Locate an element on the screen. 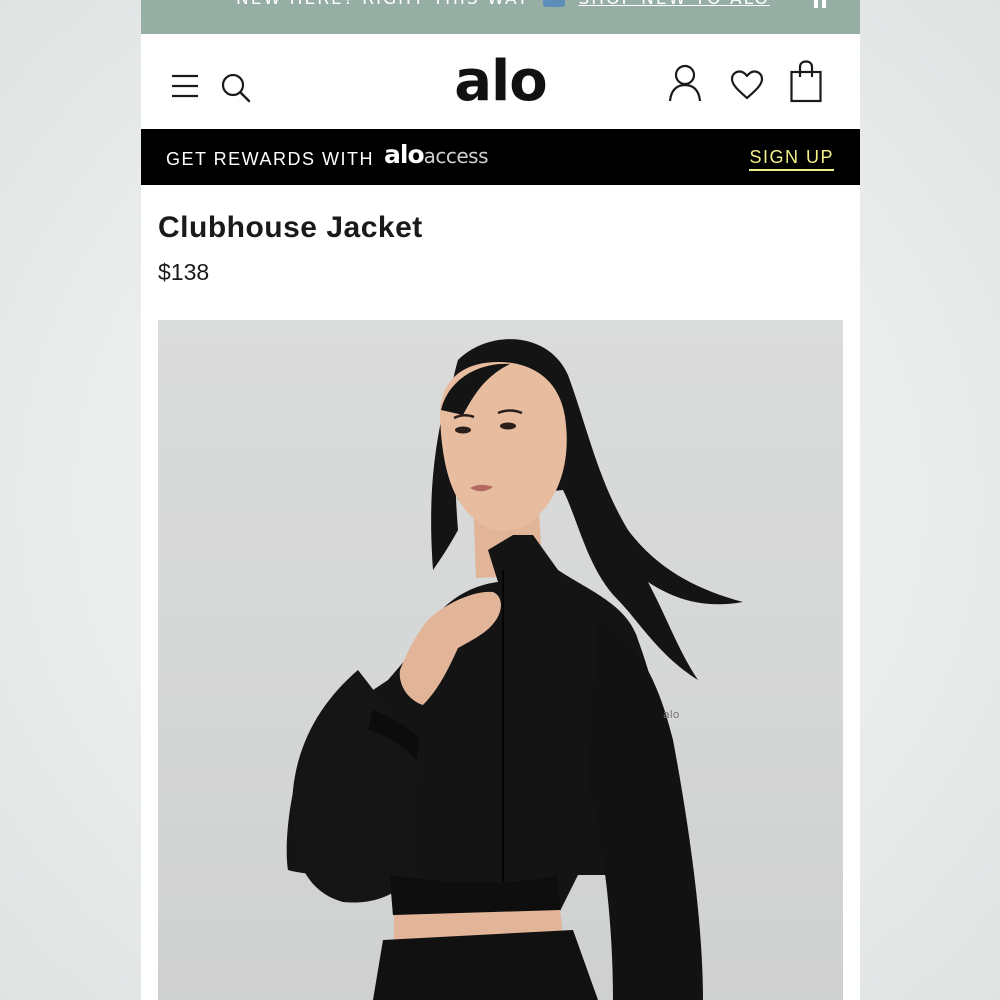  alo-access-logo: aloaccess is located at coordinates (436, 154).